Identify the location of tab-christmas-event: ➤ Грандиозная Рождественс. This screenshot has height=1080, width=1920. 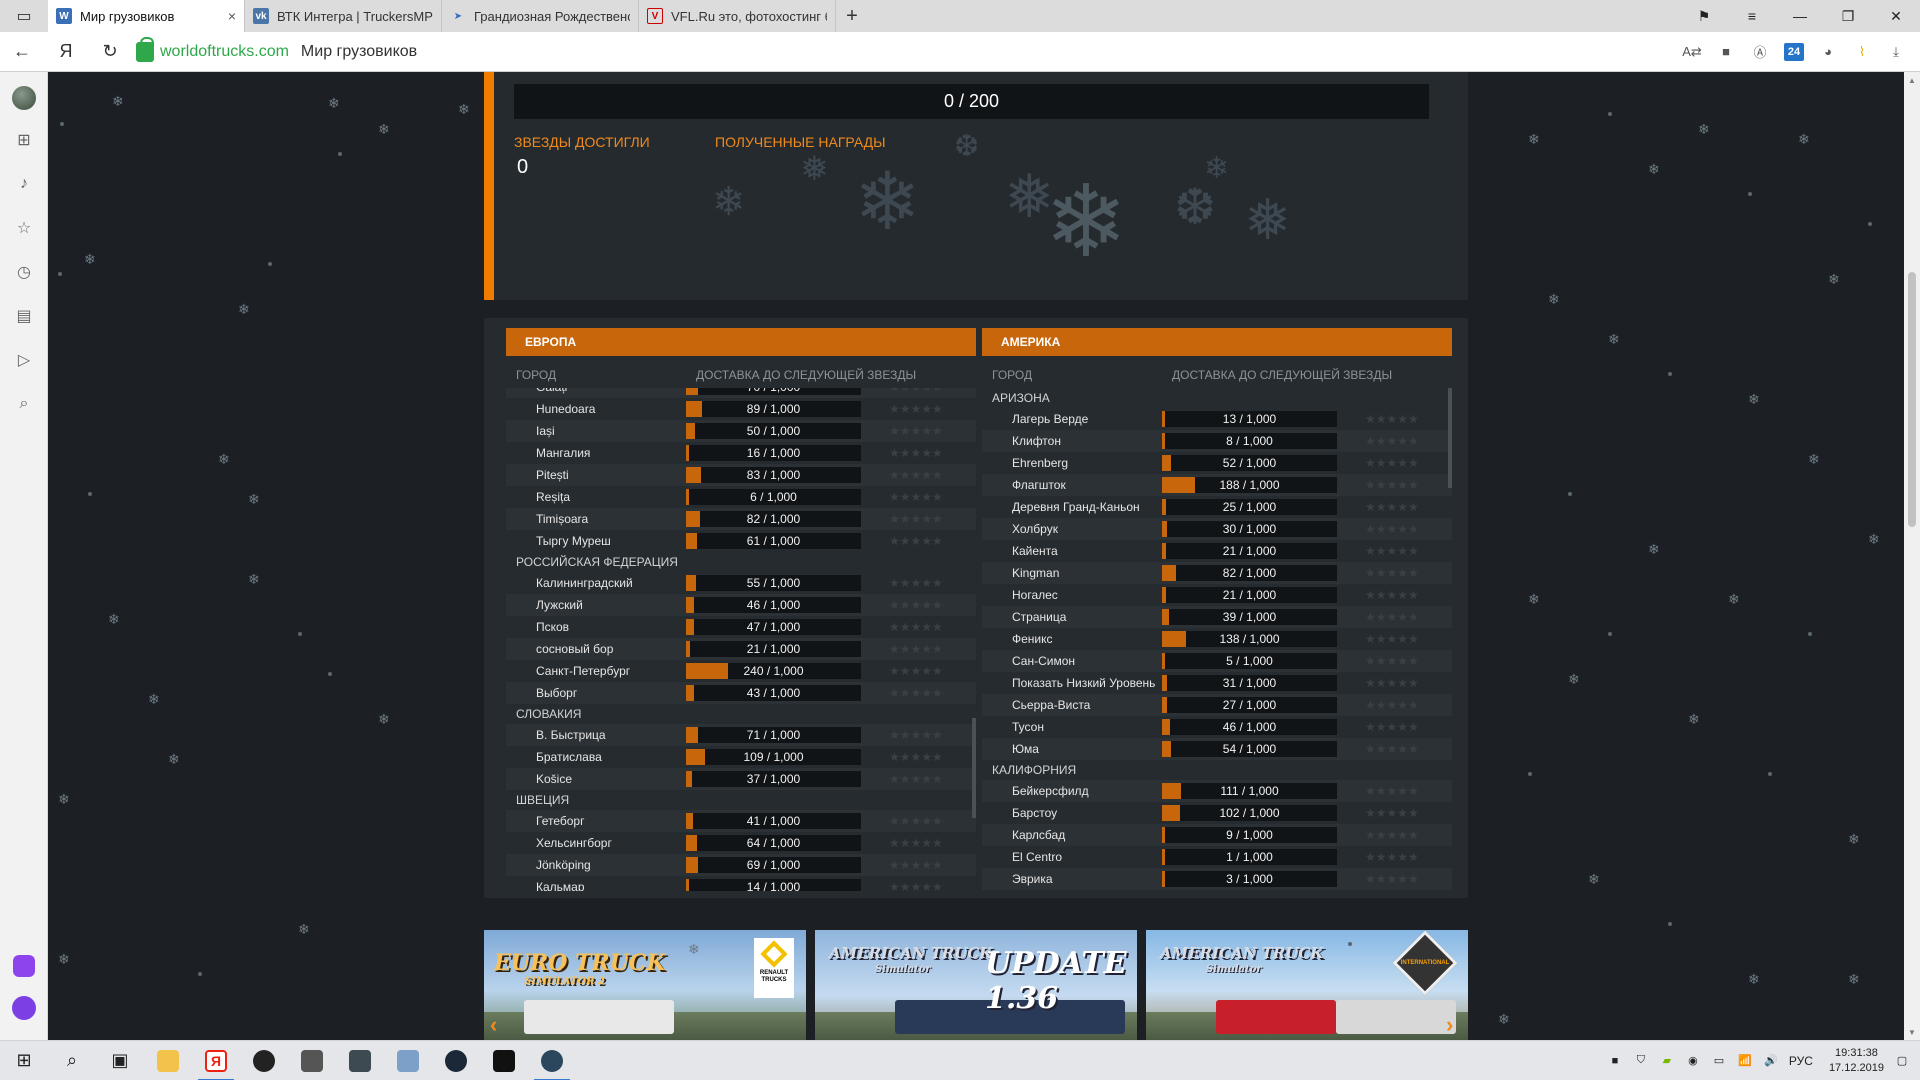
(540, 16).